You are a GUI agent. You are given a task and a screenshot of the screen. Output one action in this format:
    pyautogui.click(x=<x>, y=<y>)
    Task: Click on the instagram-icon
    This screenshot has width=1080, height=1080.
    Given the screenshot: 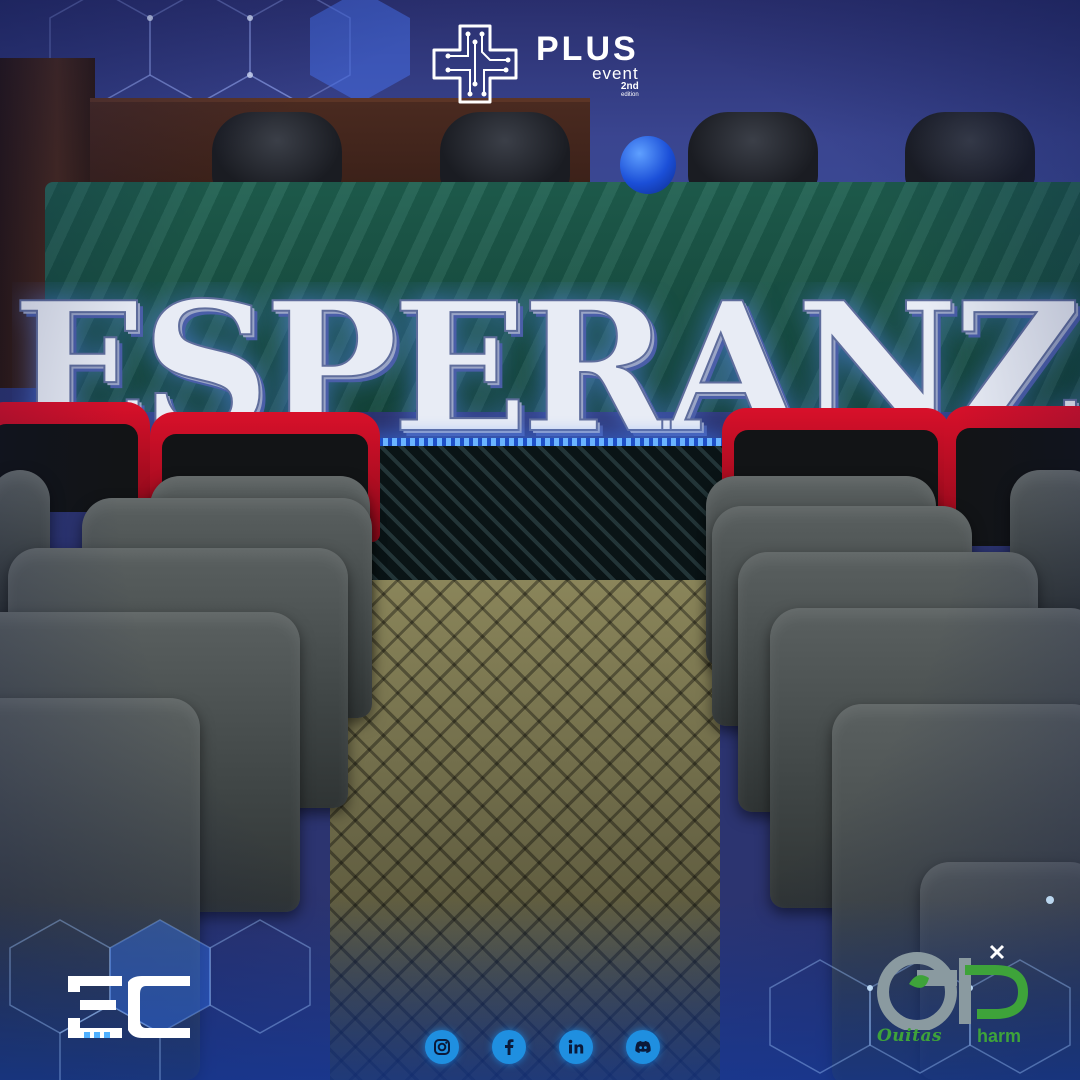 What is the action you would take?
    pyautogui.click(x=442, y=1047)
    